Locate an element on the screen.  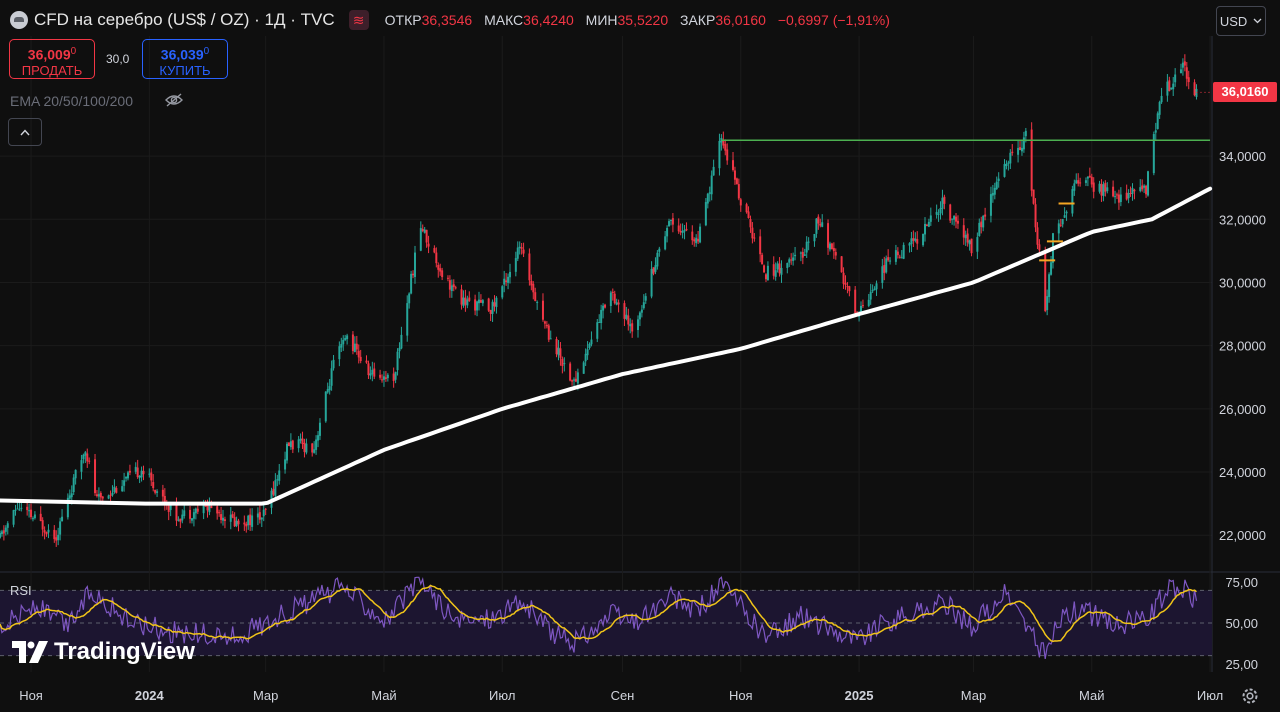
time-axis-label: 2025 is located at coordinates (859, 695).